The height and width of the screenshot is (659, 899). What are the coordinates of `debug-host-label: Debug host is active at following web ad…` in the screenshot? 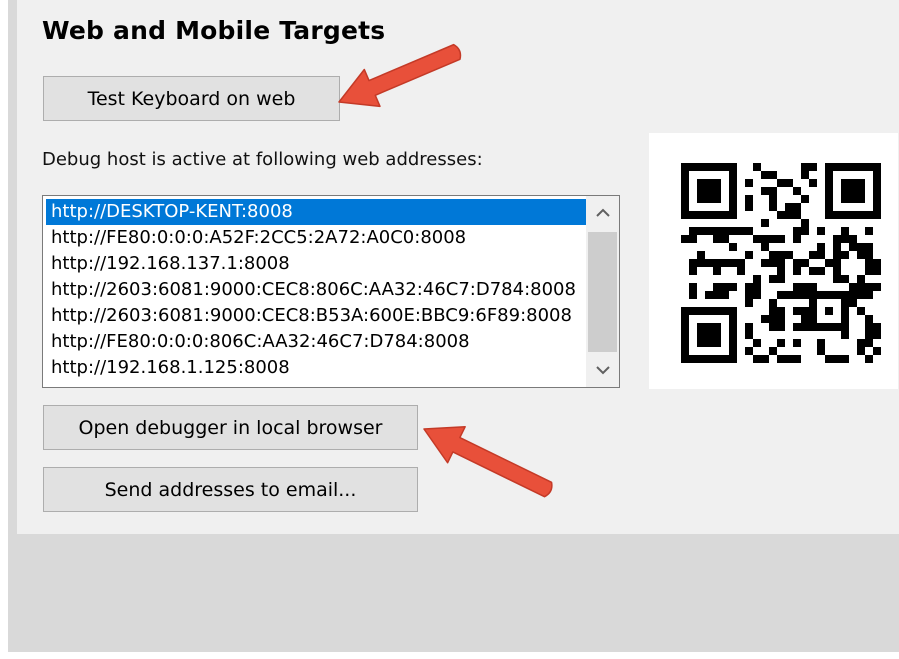 It's located at (262, 159).